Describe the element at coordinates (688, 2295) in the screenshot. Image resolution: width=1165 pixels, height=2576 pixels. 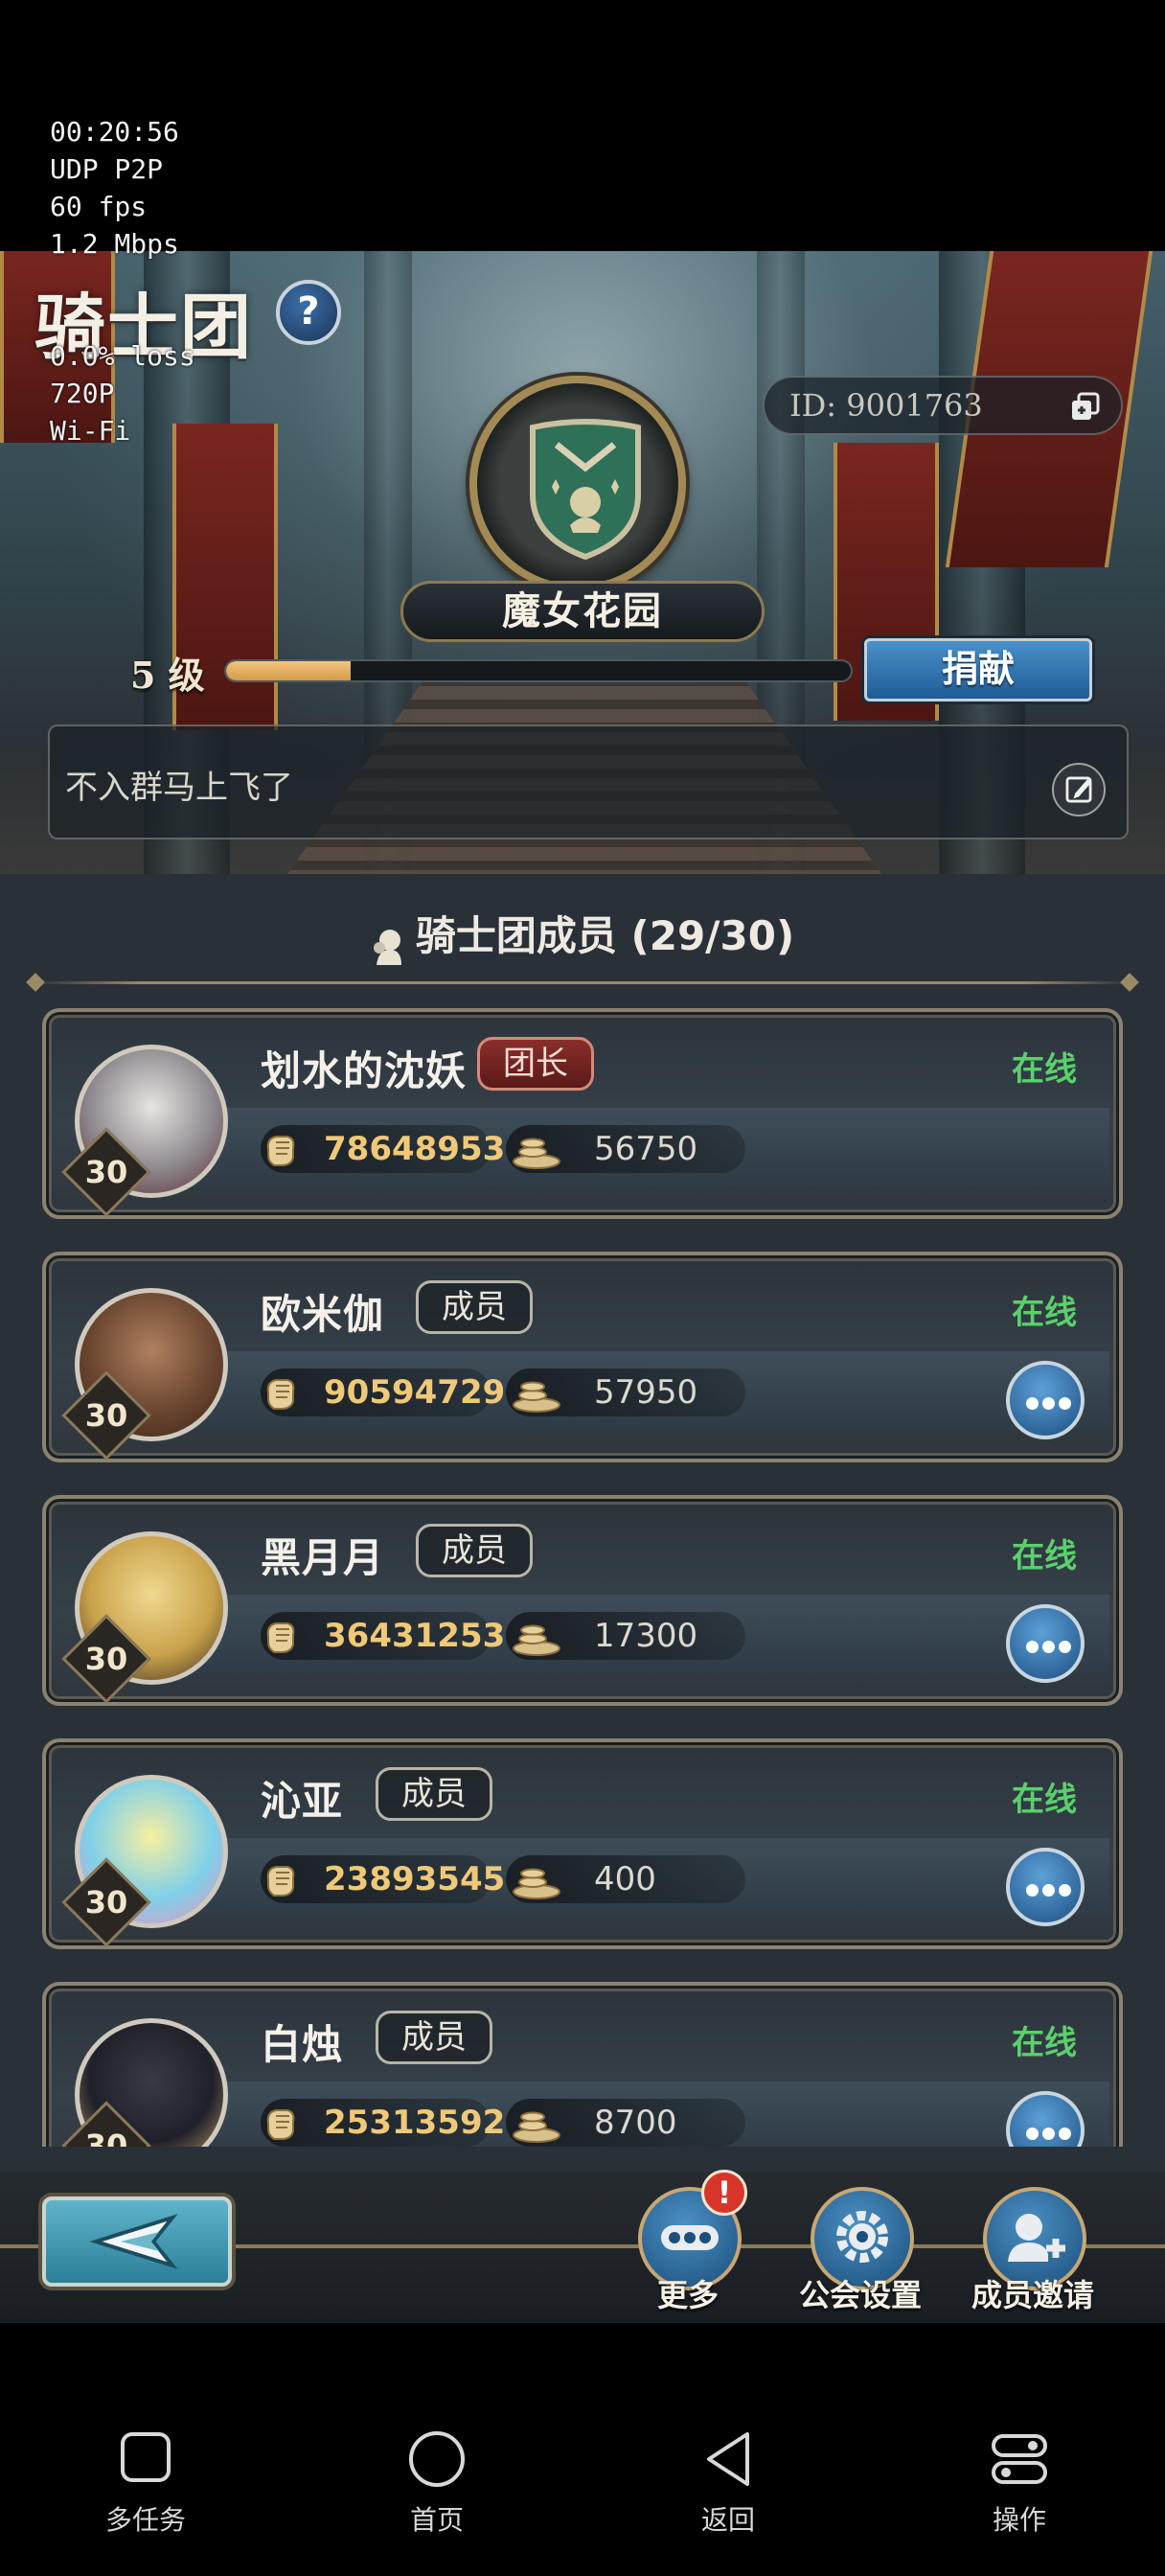
I see `more-label: 更多` at that location.